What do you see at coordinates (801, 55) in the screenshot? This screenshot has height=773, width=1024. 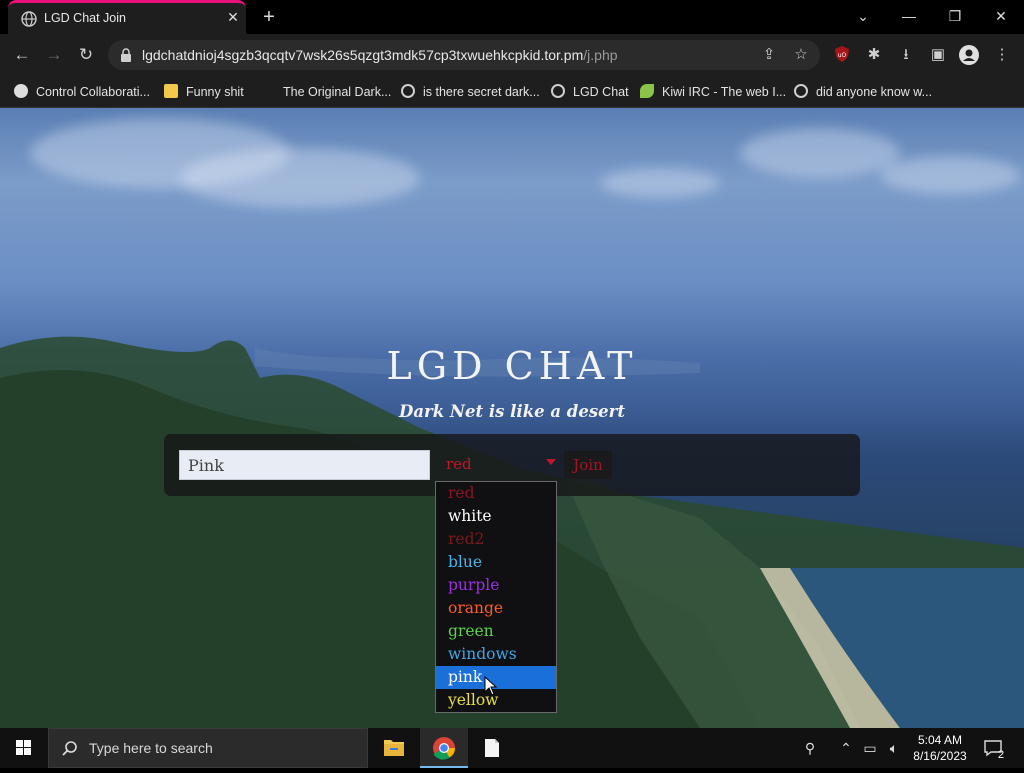 I see `bookmark-star-icon: ☆` at bounding box center [801, 55].